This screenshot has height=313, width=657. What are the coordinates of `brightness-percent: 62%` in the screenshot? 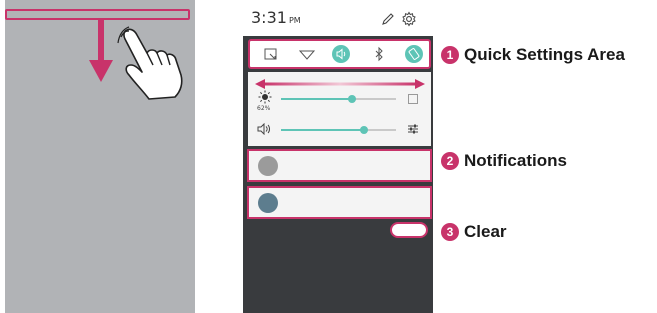 It's located at (264, 108).